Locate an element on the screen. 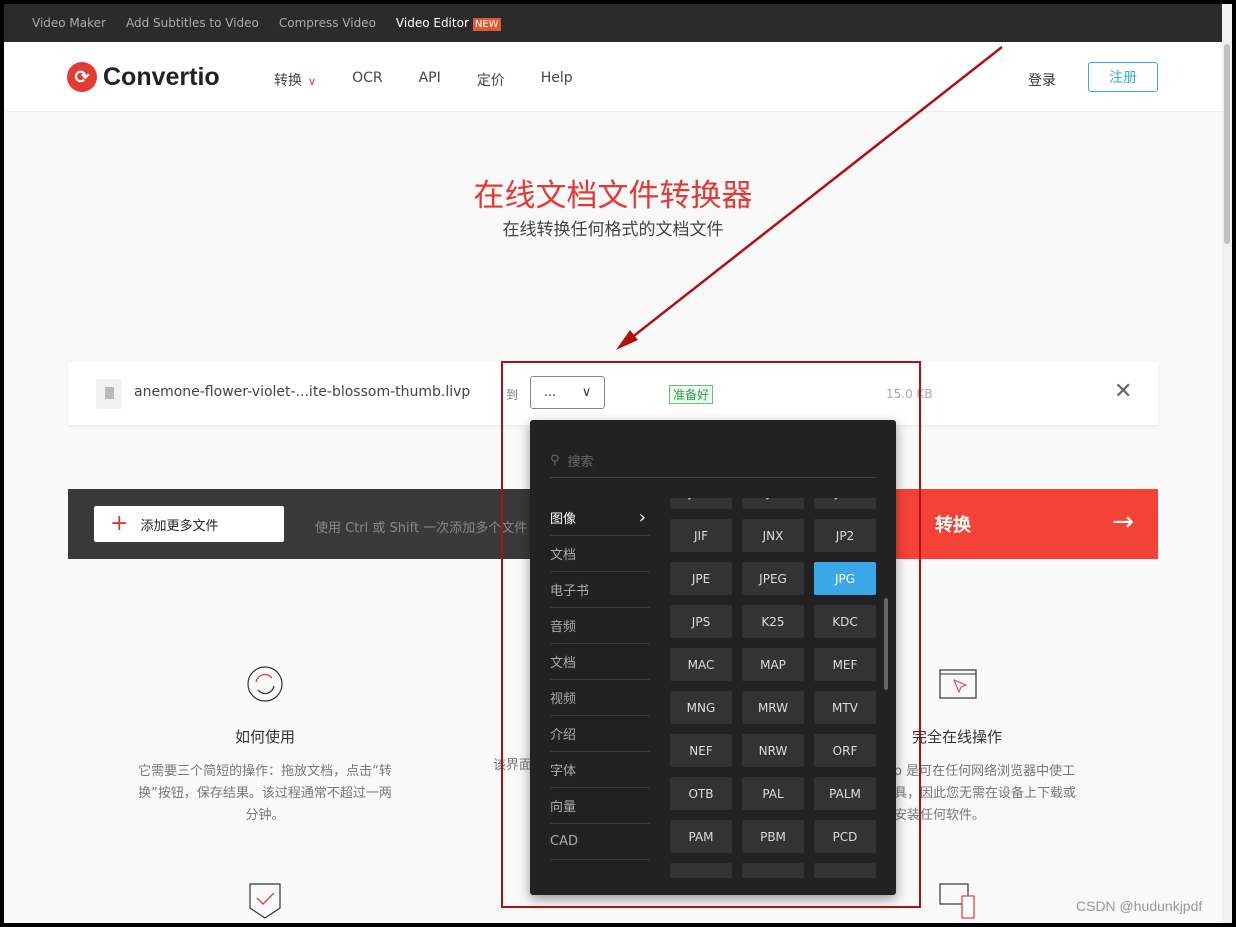 The height and width of the screenshot is (927, 1236). annotation-arrow is located at coordinates (809, 198).